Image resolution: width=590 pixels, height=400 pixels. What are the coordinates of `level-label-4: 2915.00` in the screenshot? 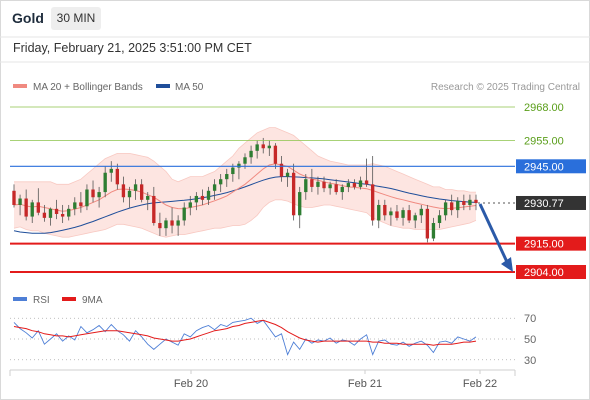 It's located at (544, 245).